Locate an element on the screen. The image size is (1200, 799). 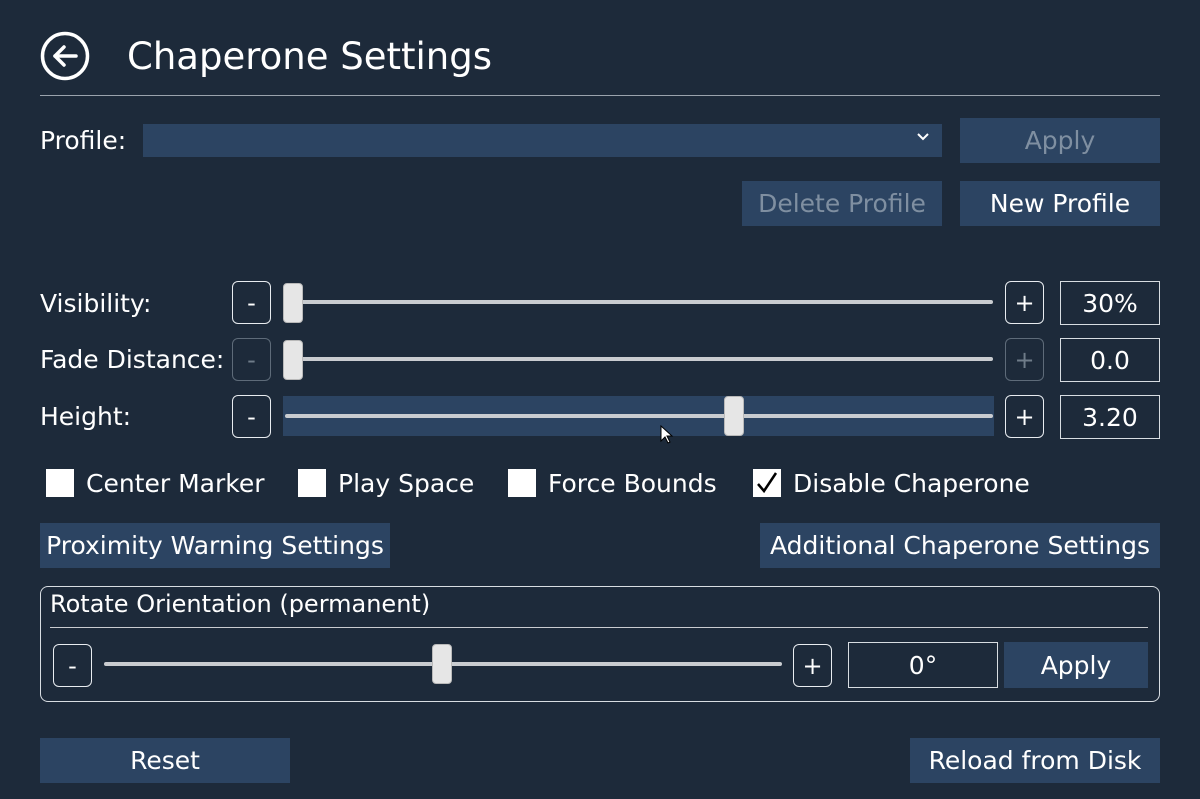
visibility-slider-handle is located at coordinates (293, 303).